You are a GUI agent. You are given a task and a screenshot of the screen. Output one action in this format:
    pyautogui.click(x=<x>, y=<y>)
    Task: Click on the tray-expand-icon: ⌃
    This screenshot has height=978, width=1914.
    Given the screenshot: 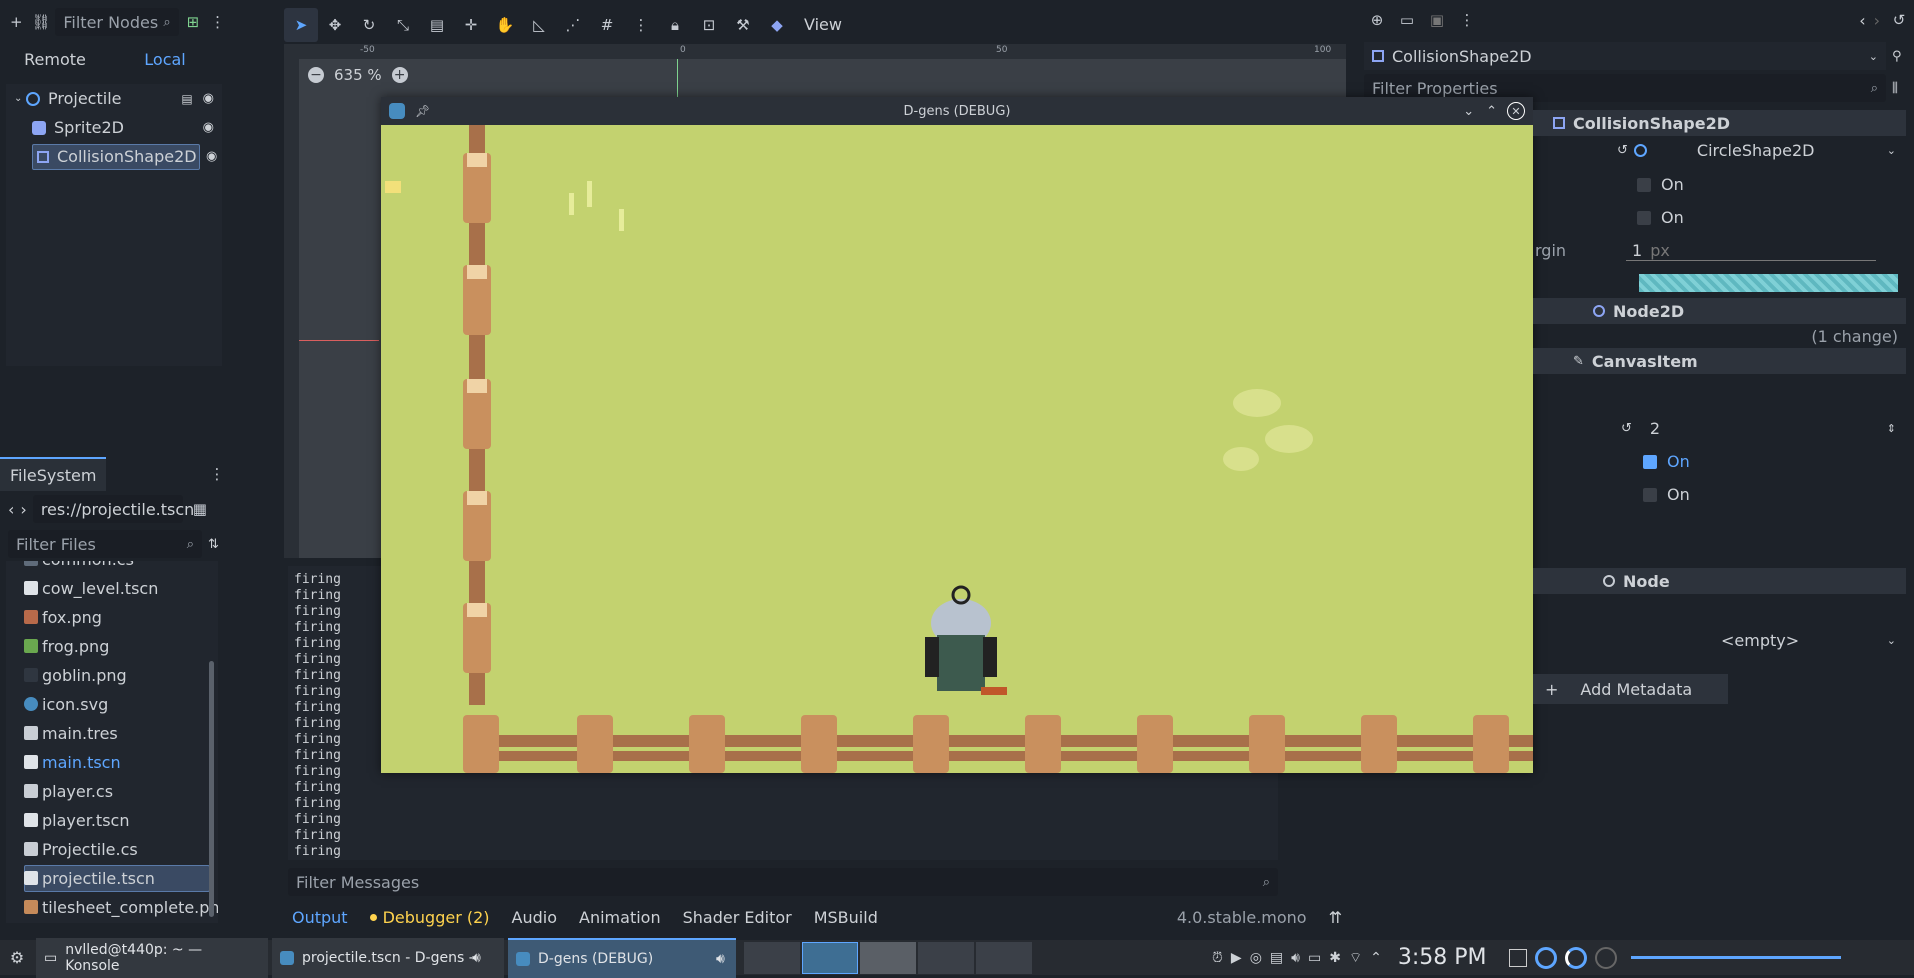 What is the action you would take?
    pyautogui.click(x=1376, y=958)
    